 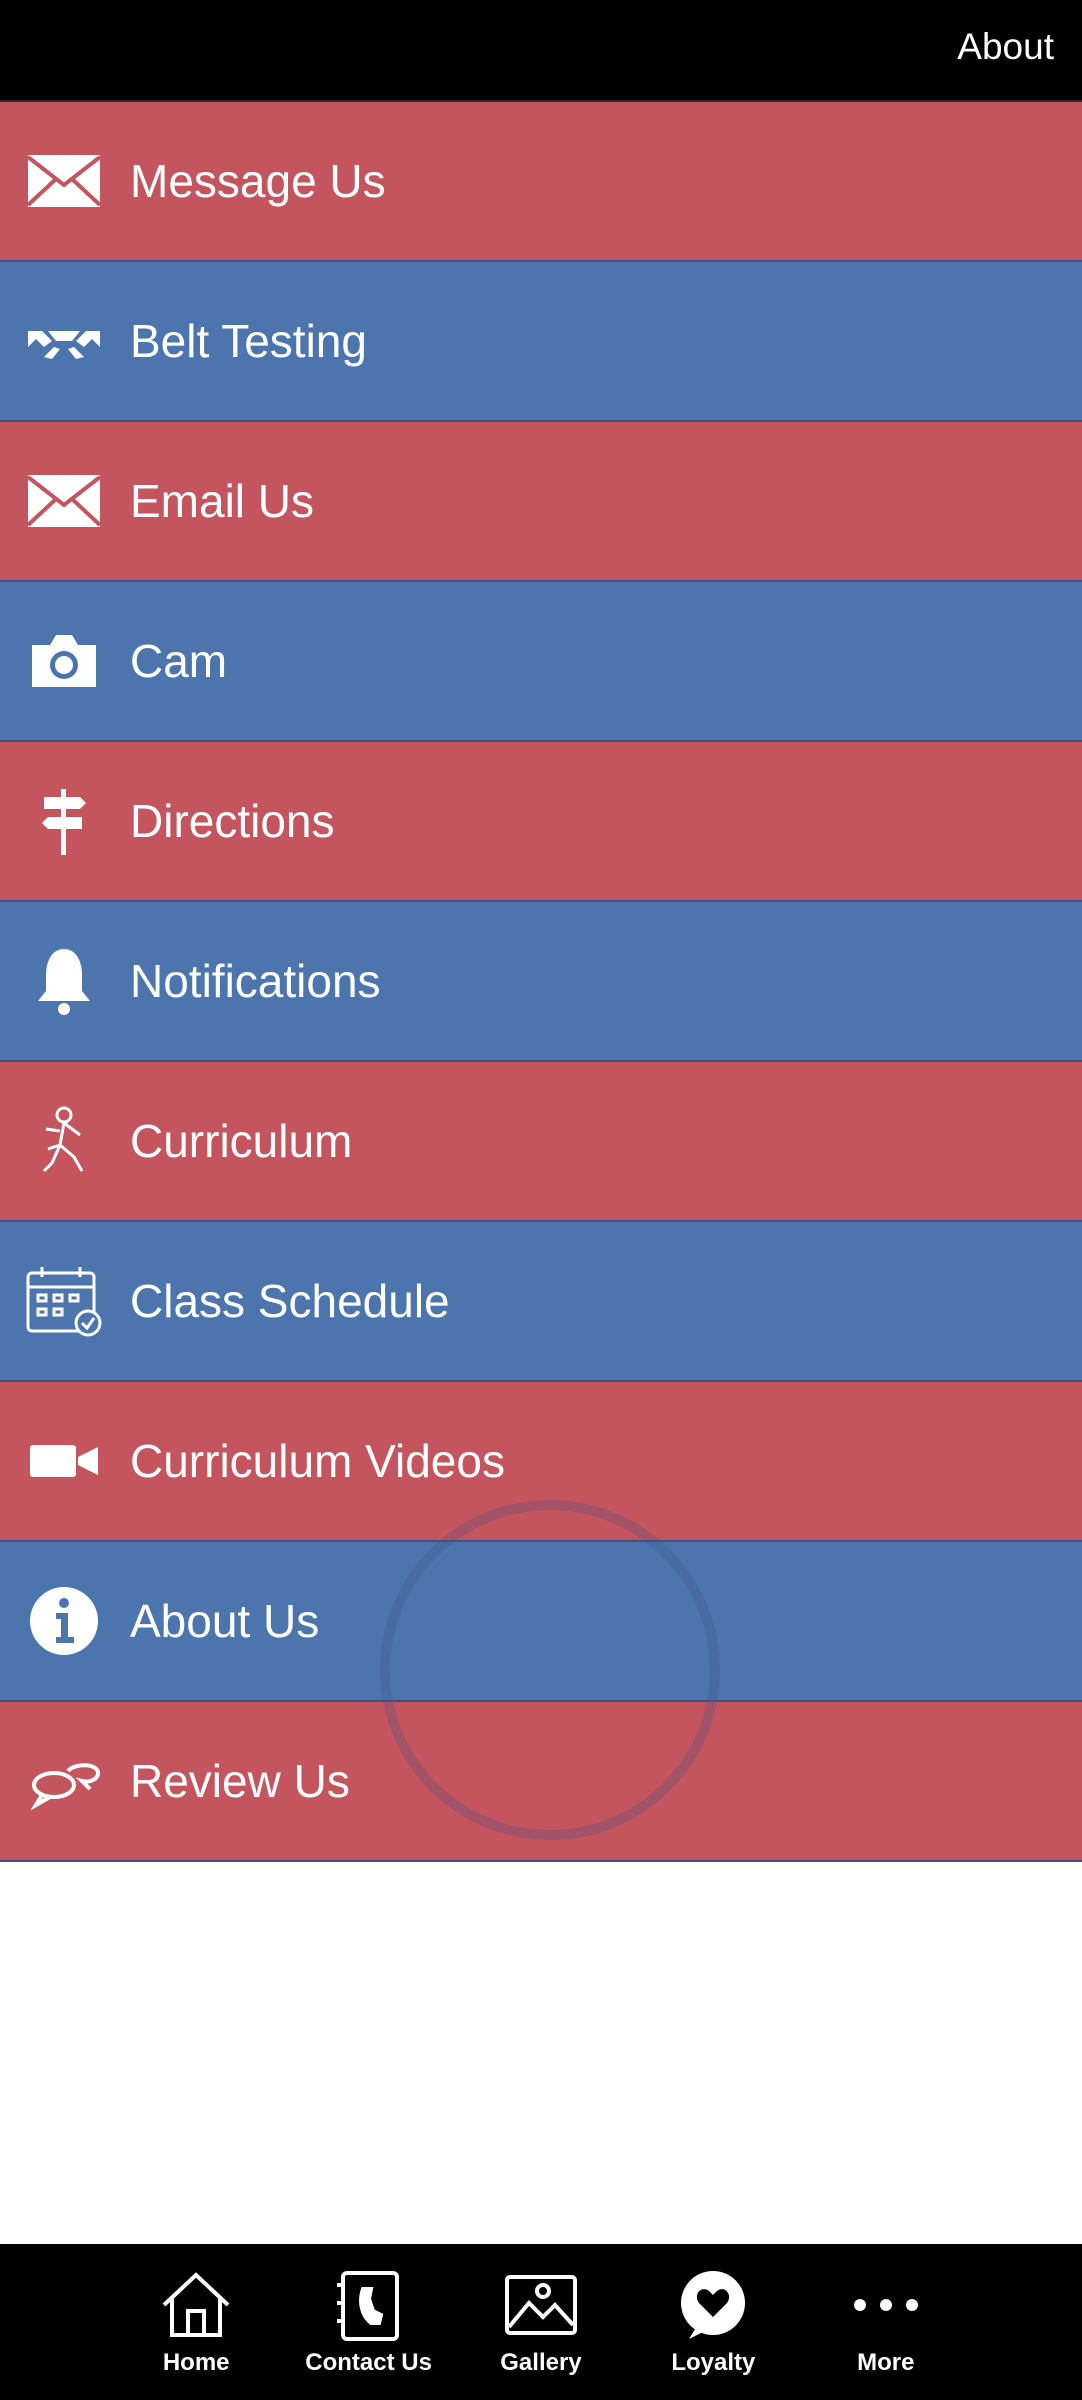 What do you see at coordinates (64, 1461) in the screenshot?
I see `video-camera-icon` at bounding box center [64, 1461].